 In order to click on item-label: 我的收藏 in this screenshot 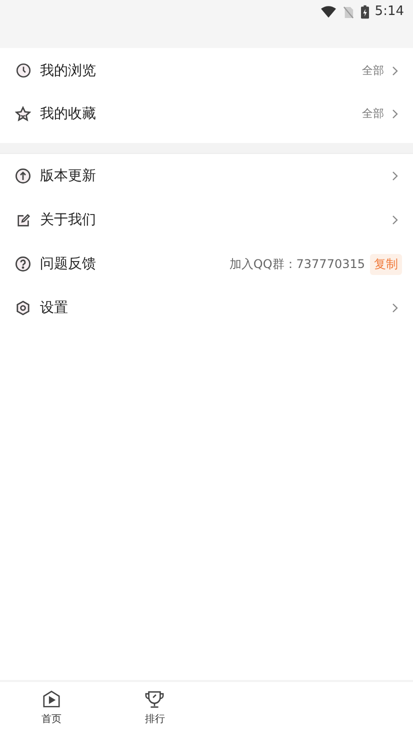, I will do `click(68, 113)`.